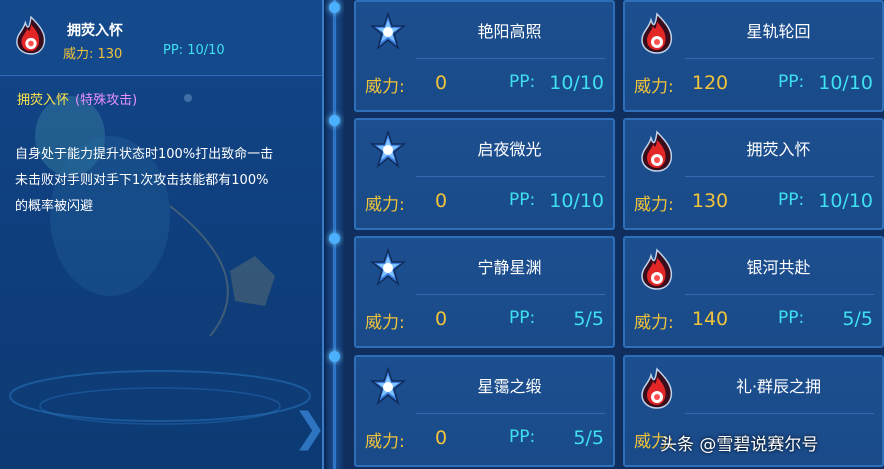 This screenshot has height=469, width=884. I want to click on power-value: 140, so click(710, 319).